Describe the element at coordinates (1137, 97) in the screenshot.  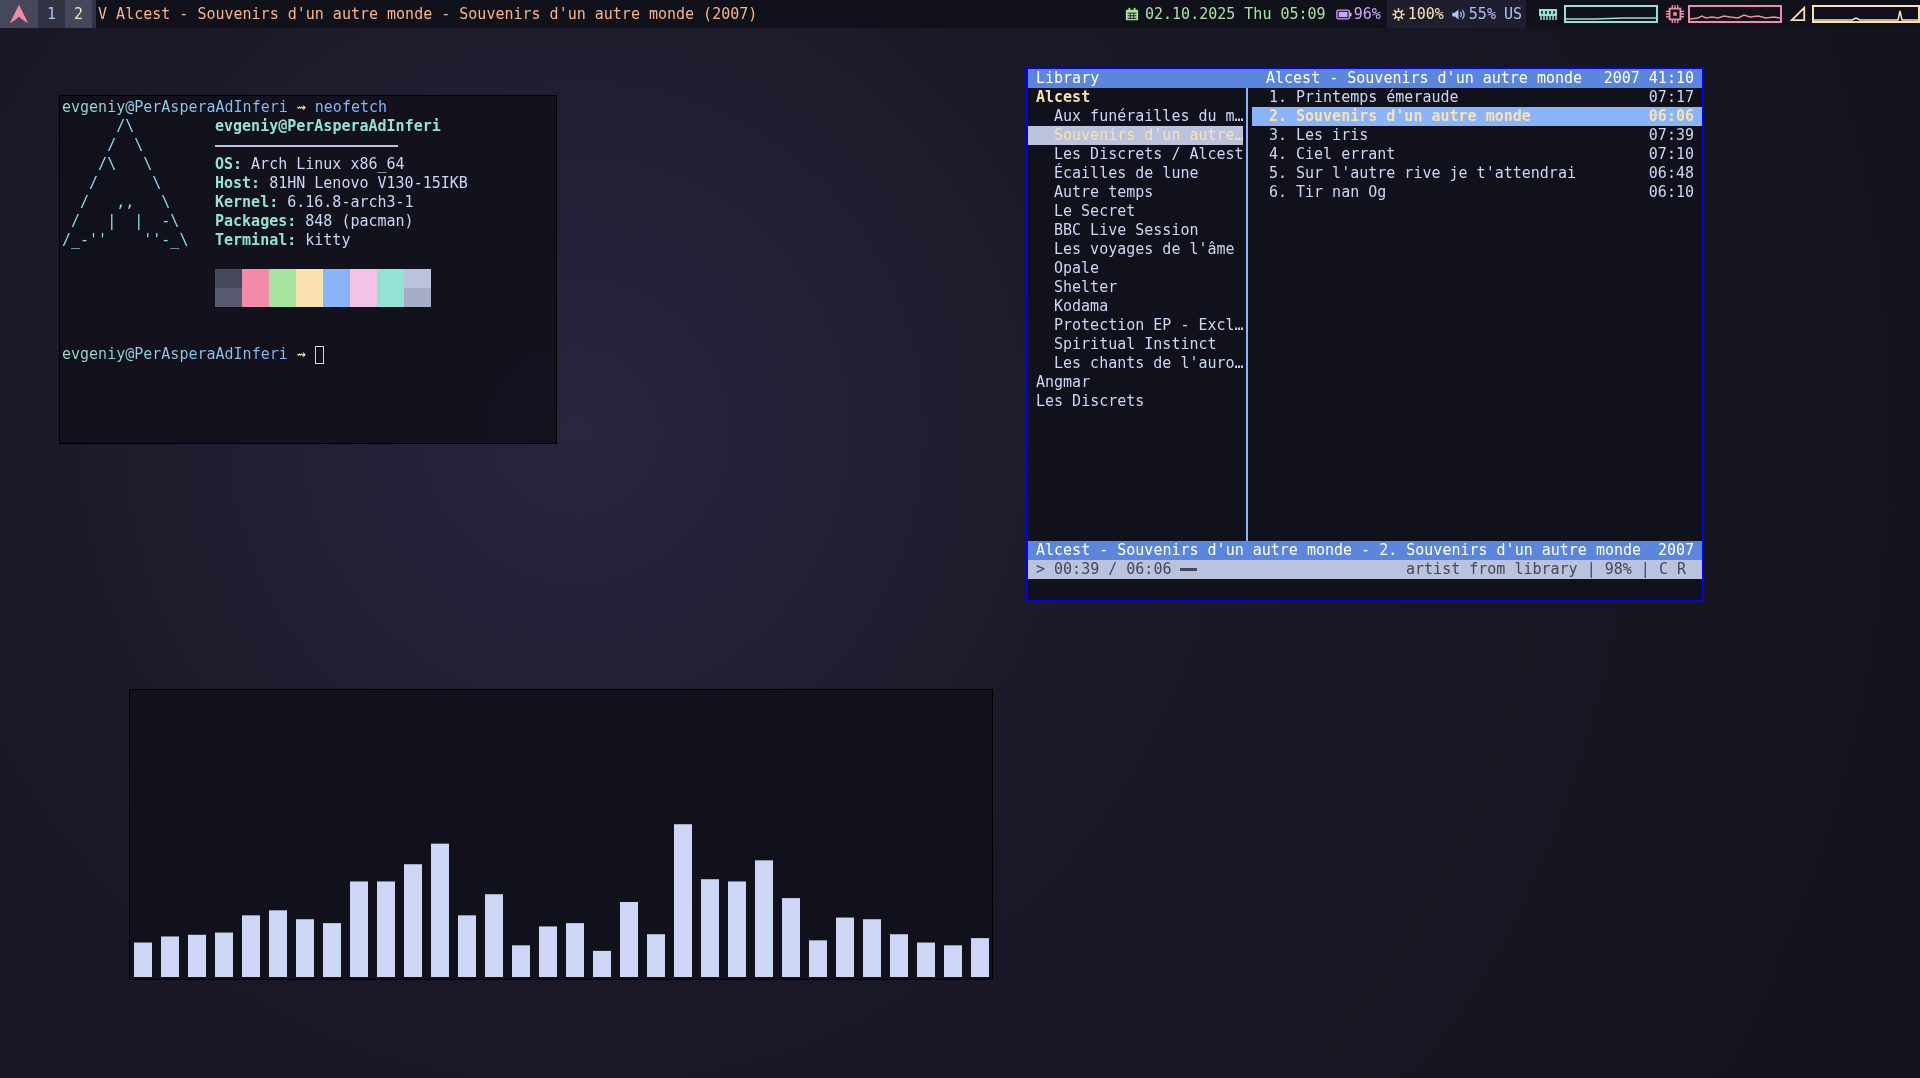
I see `artist-item: Alcest` at that location.